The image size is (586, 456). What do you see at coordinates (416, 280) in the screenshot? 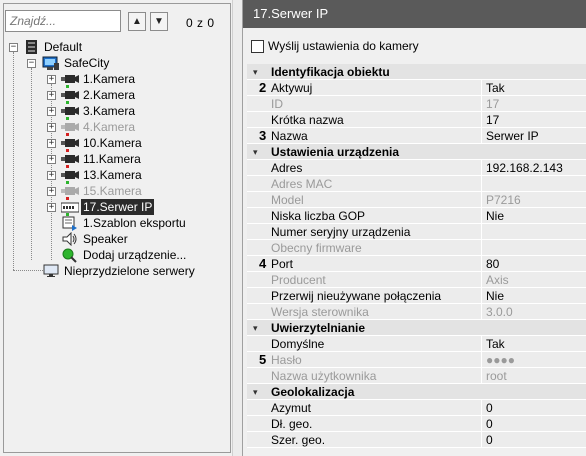
I see `property-row: Producent Axis` at bounding box center [416, 280].